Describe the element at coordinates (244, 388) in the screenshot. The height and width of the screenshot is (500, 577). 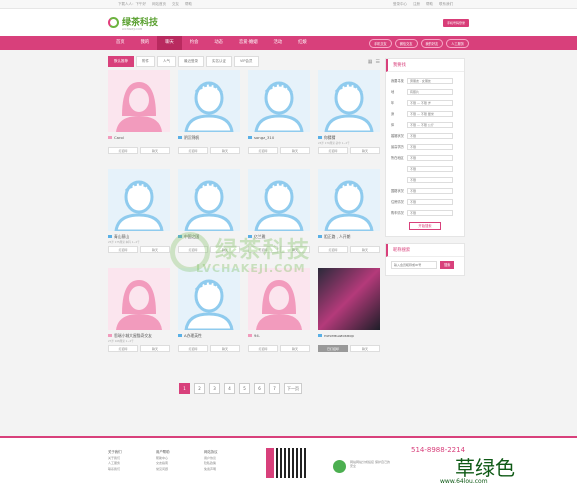
I see `page-link: 5` at that location.